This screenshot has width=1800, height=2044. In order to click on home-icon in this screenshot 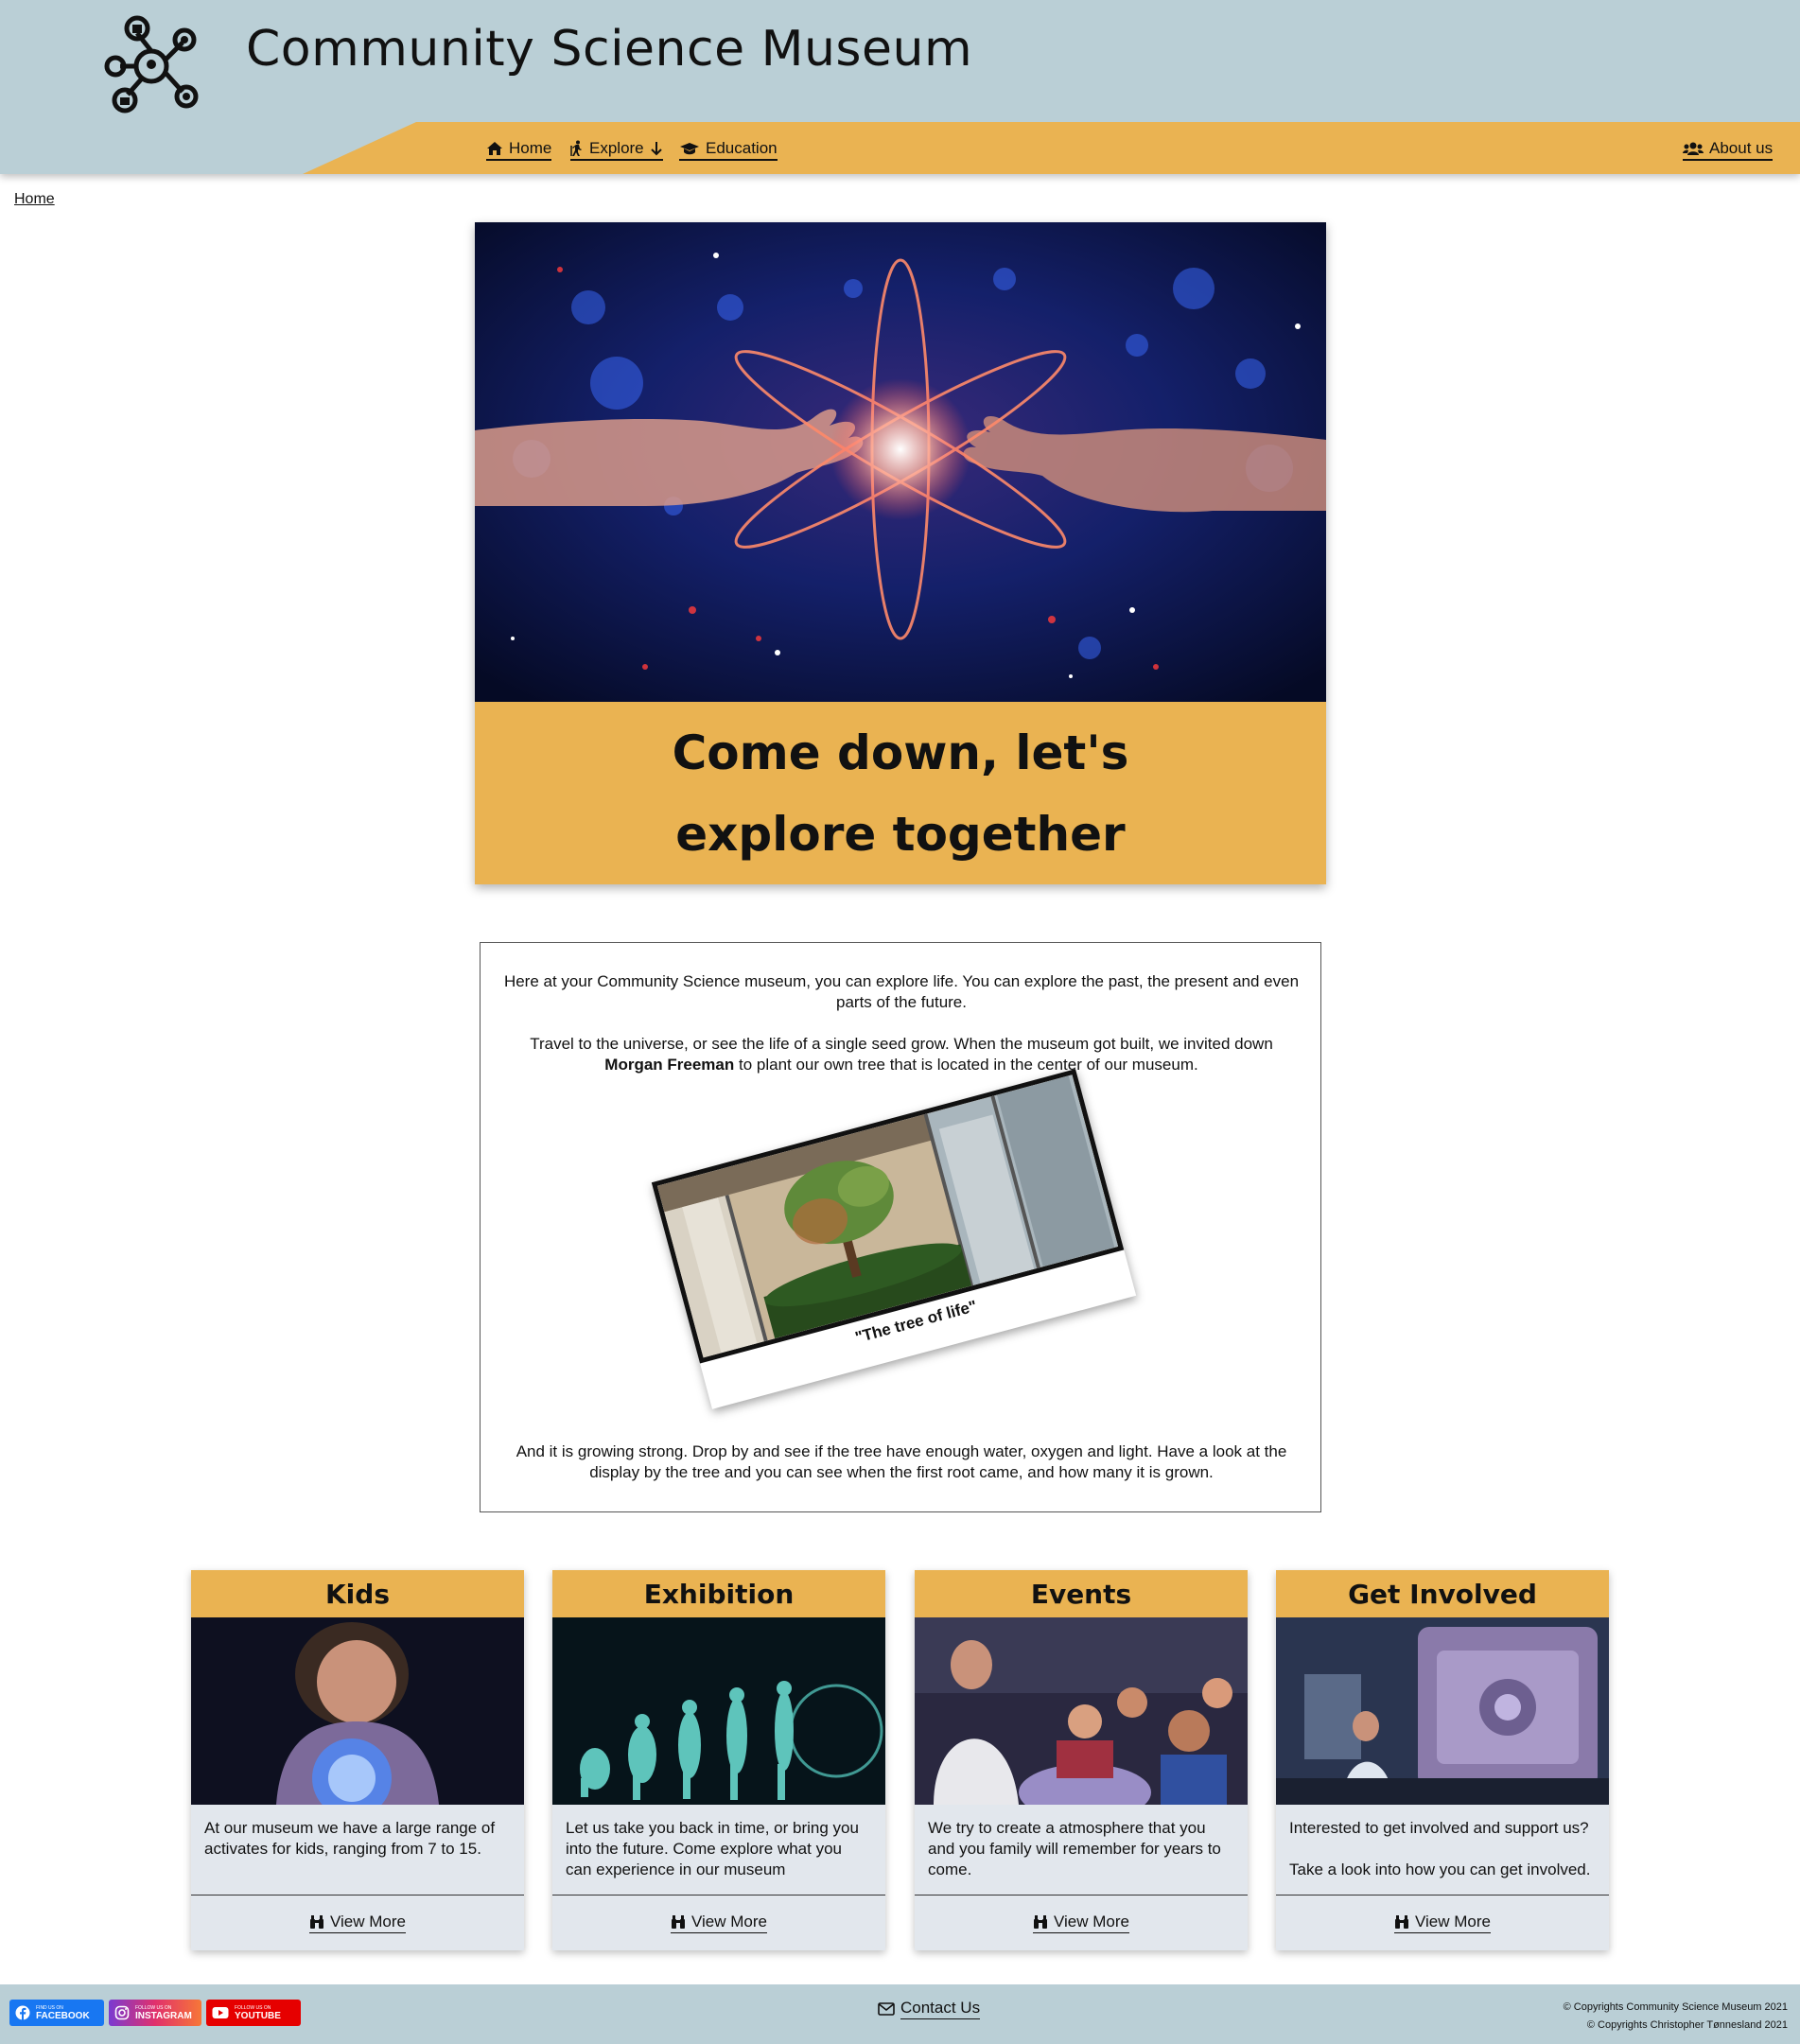, I will do `click(495, 148)`.